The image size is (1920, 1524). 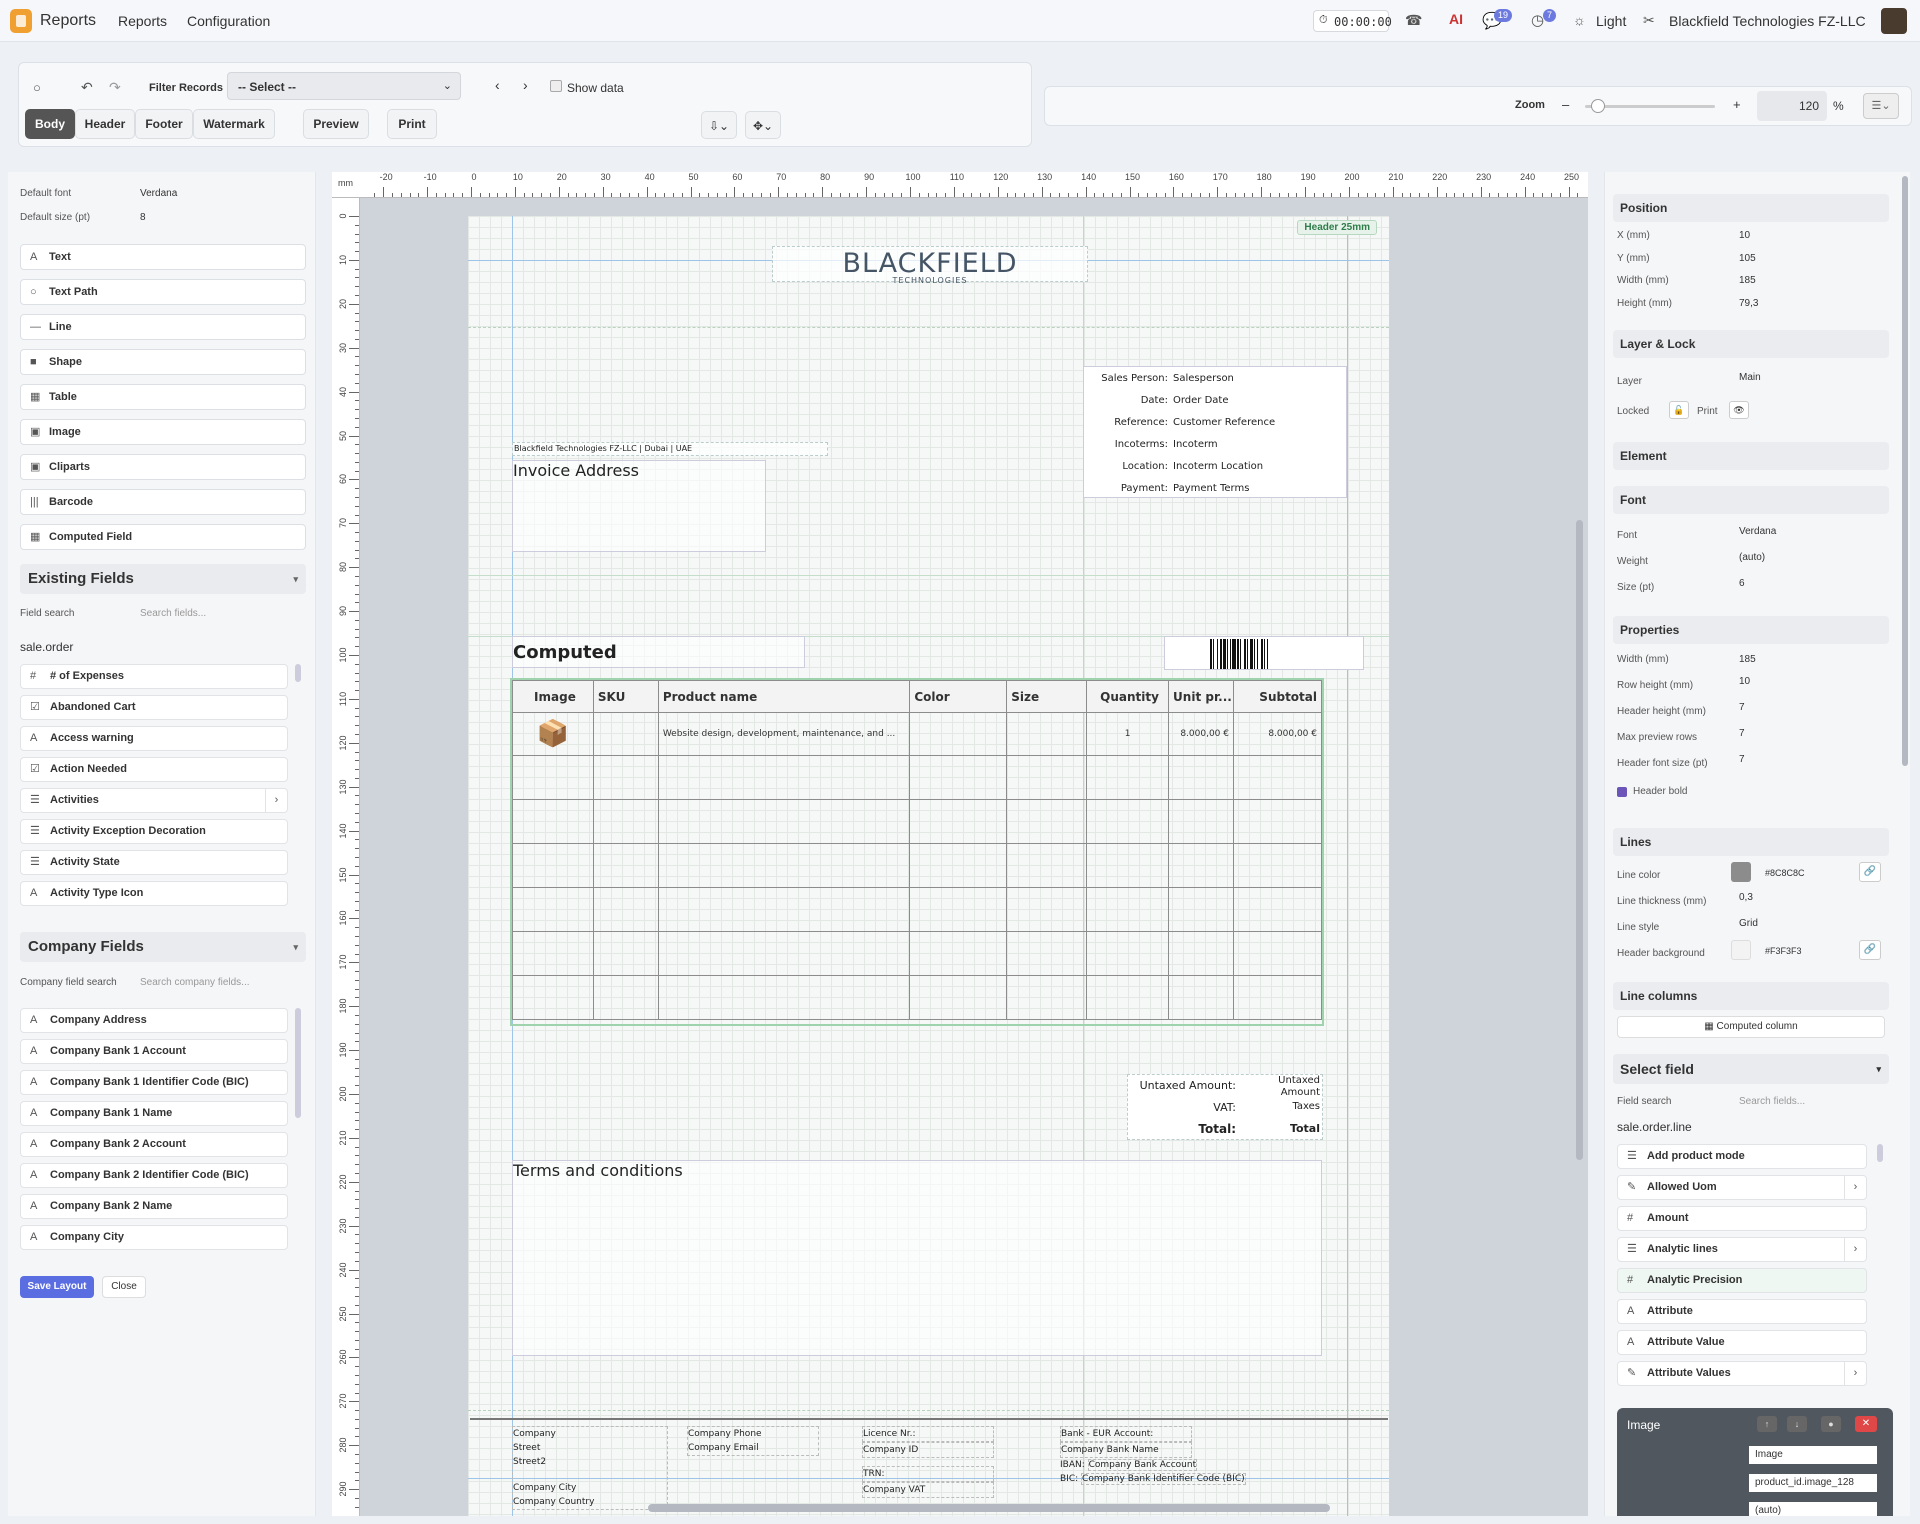 What do you see at coordinates (1649, 20) in the screenshot?
I see `tools-icon: ✂` at bounding box center [1649, 20].